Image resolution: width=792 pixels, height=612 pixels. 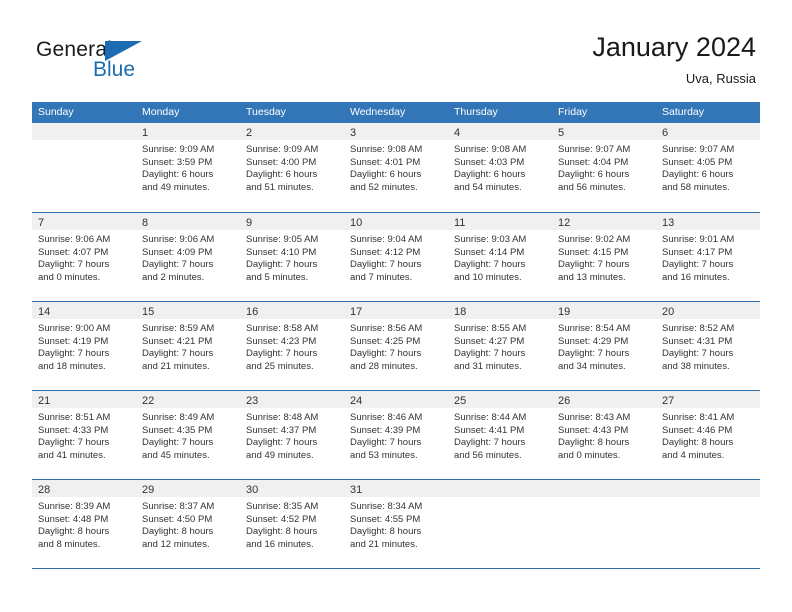 What do you see at coordinates (281, 430) in the screenshot?
I see `sunset-text: Sunset: 4:37 PM` at bounding box center [281, 430].